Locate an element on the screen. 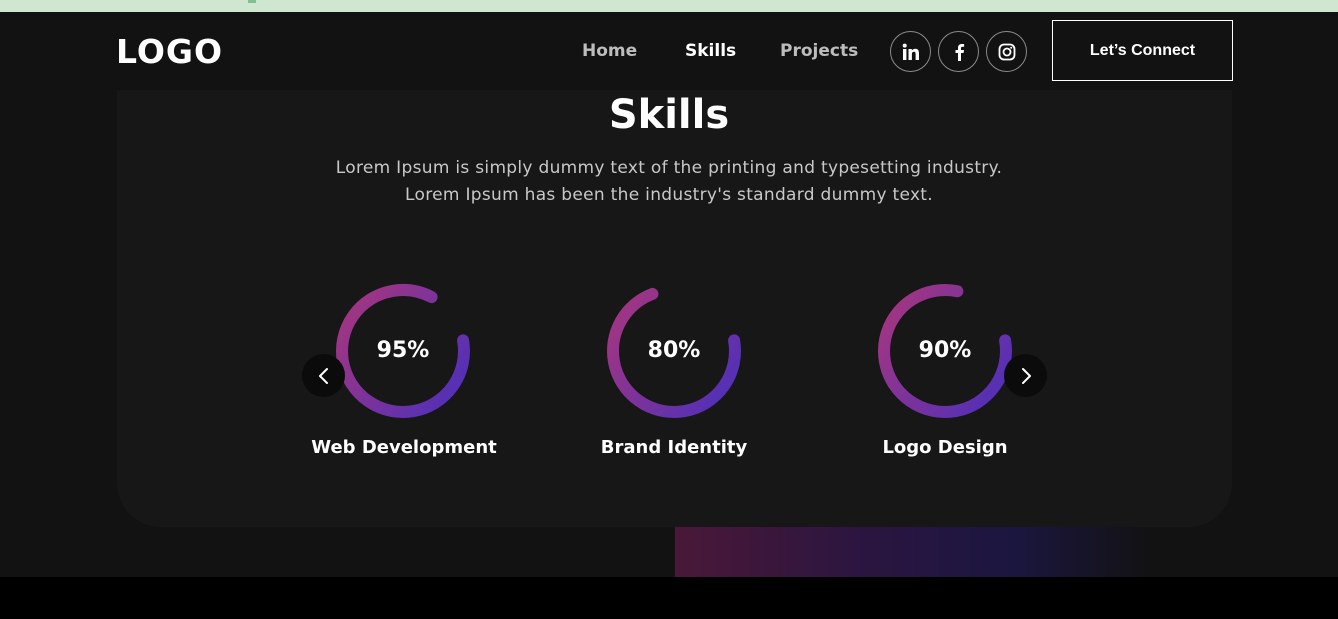 Image resolution: width=1338 pixels, height=619 pixels. skill-label-brand-identity: Brand Identity is located at coordinates (674, 447).